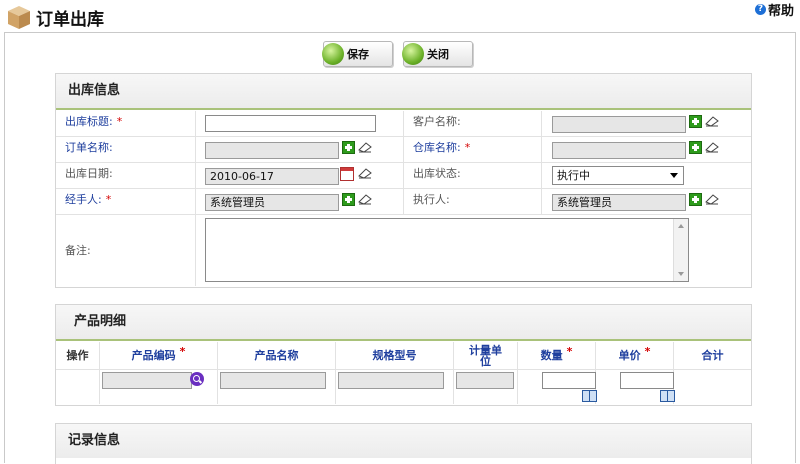 This screenshot has height=464, width=800. Describe the element at coordinates (403, 323) in the screenshot. I see `section-title-products: 产品明细` at that location.